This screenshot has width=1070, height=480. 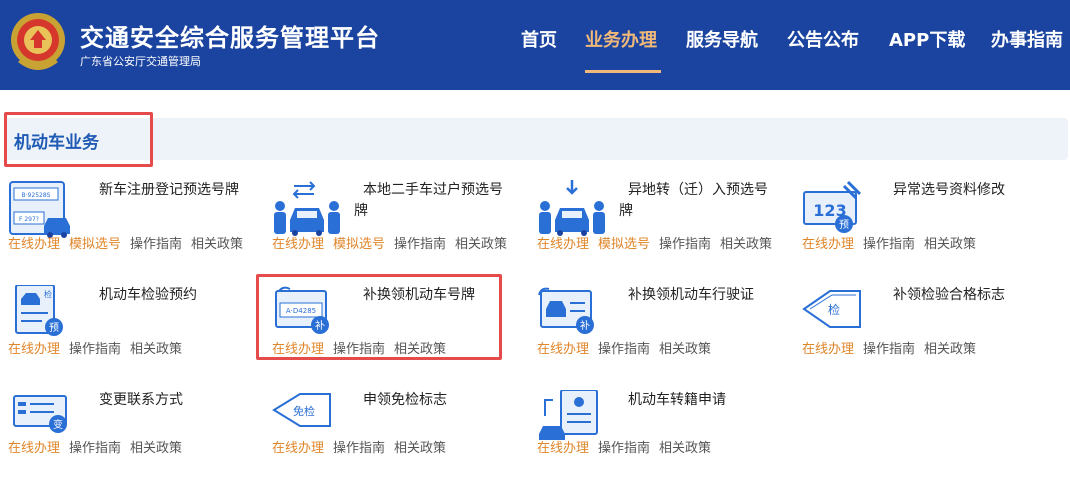 What do you see at coordinates (141, 400) in the screenshot?
I see `service-title: 变更联系方式` at bounding box center [141, 400].